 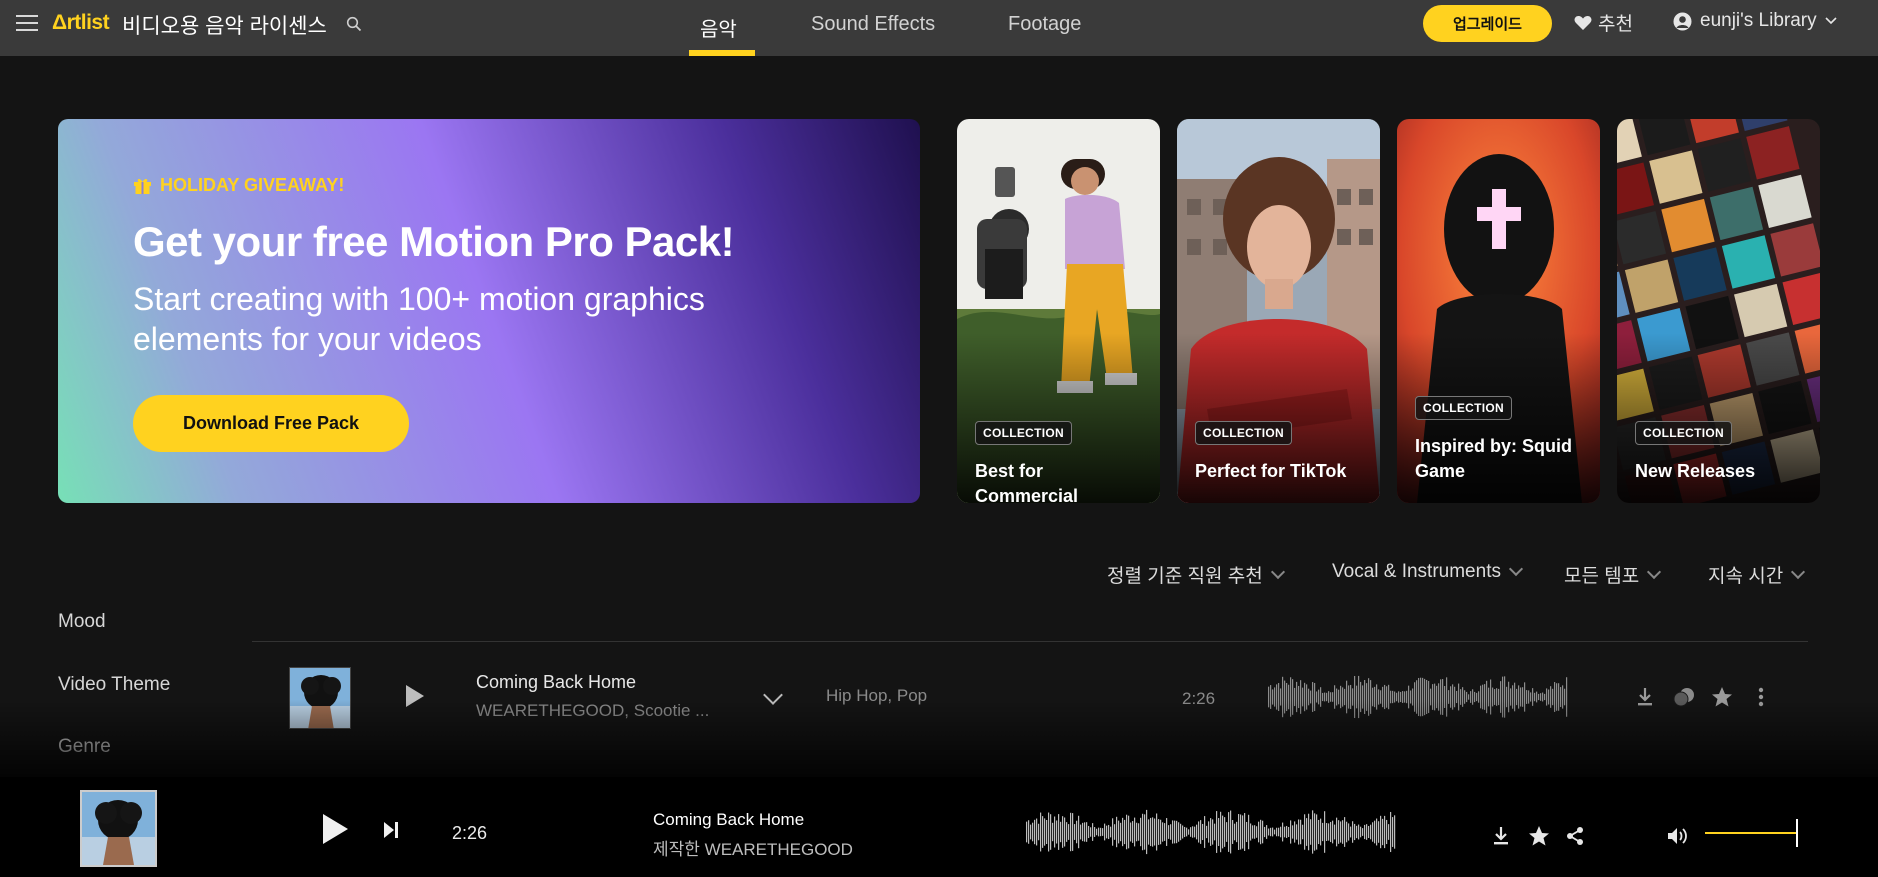 I want to click on collection-card-tiktok: COLLECTION Perfect for TikTok, so click(x=1278, y=311).